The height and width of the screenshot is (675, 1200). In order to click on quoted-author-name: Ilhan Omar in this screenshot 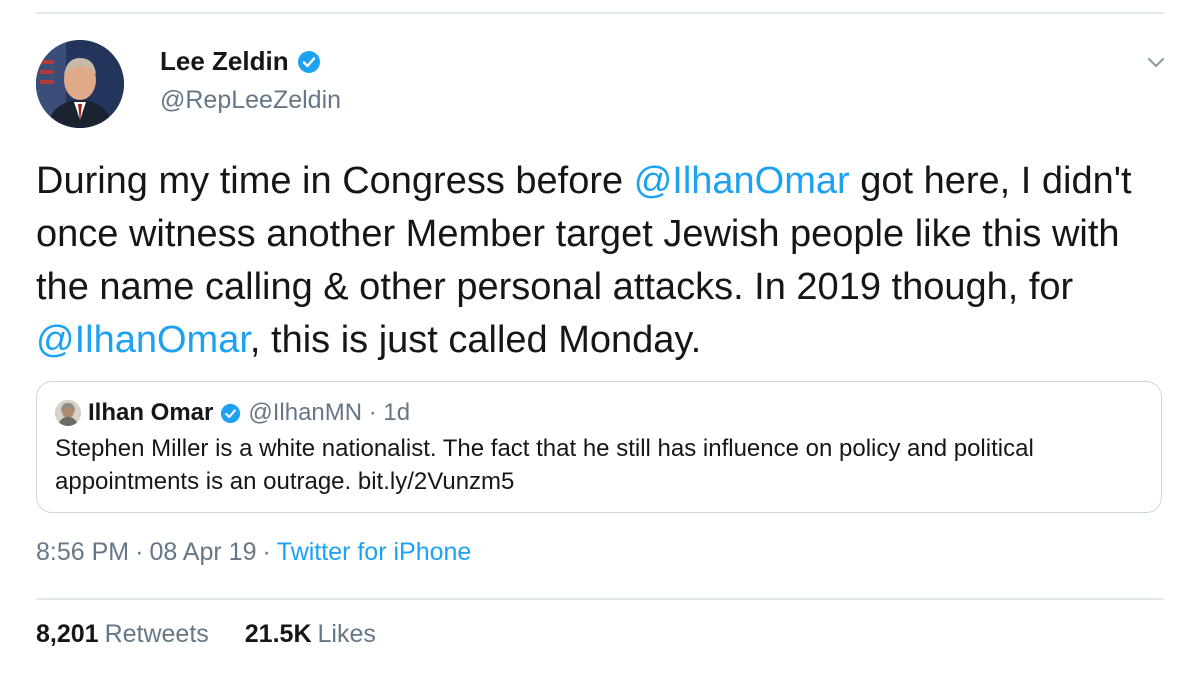, I will do `click(151, 412)`.